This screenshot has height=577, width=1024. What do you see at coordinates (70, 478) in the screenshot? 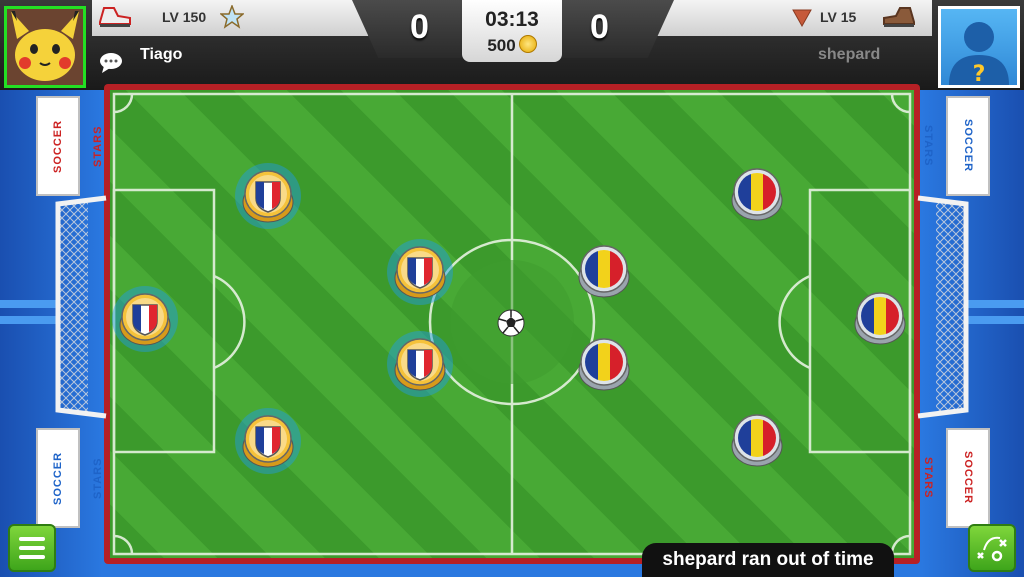
I see `ad-board-bottom-left: SOCCER STARS` at bounding box center [70, 478].